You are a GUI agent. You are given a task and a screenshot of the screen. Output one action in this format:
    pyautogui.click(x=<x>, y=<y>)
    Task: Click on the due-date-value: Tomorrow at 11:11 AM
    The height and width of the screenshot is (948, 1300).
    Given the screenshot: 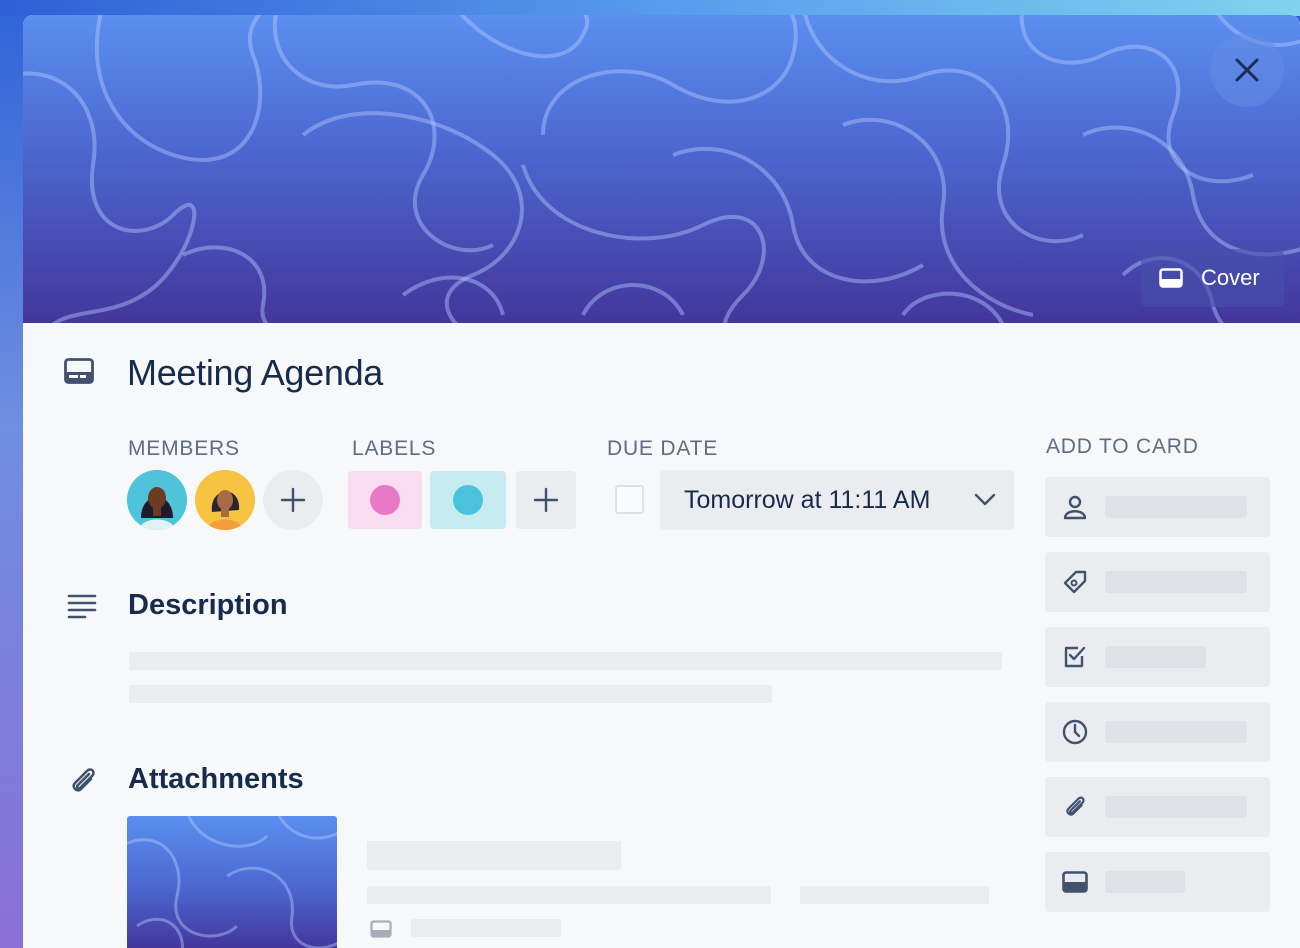 What is the action you would take?
    pyautogui.click(x=807, y=499)
    